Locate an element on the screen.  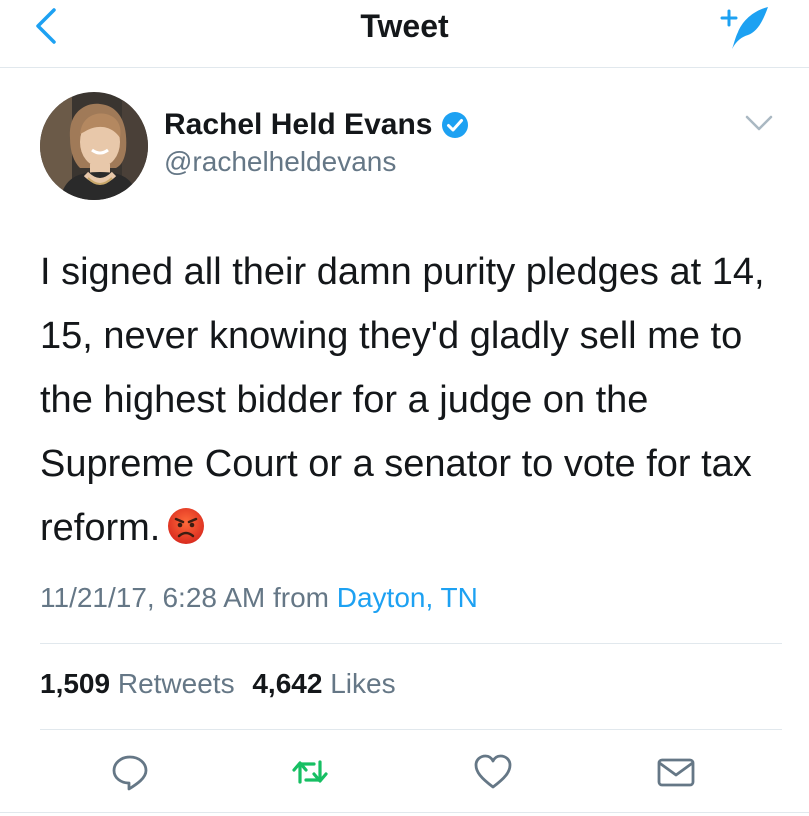
from-label: from is located at coordinates (300, 597).